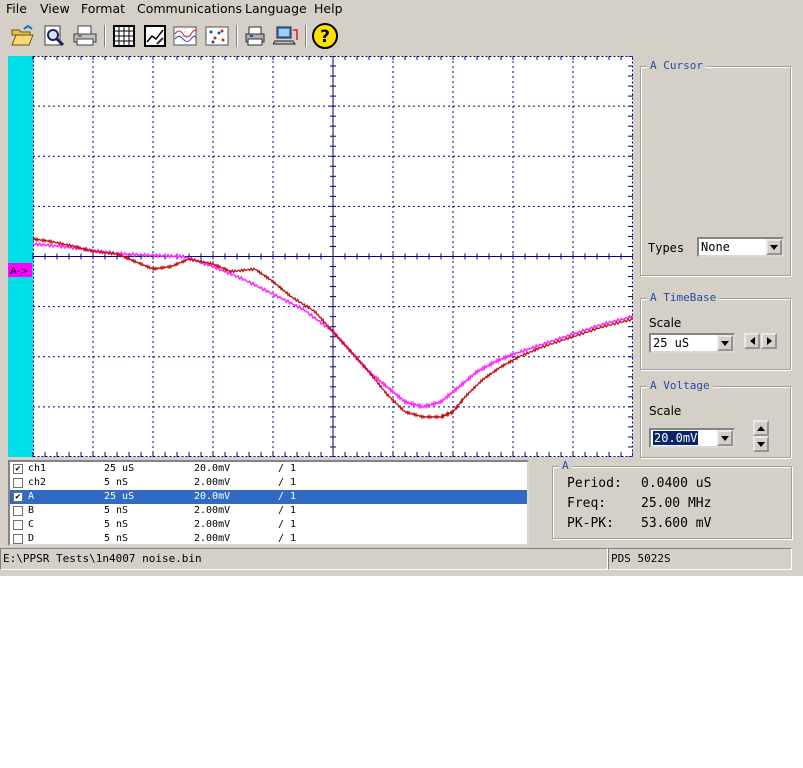 This screenshot has width=803, height=768. What do you see at coordinates (639, 523) in the screenshot?
I see `pkpk-readout: PK-PK: 53.600 mV` at bounding box center [639, 523].